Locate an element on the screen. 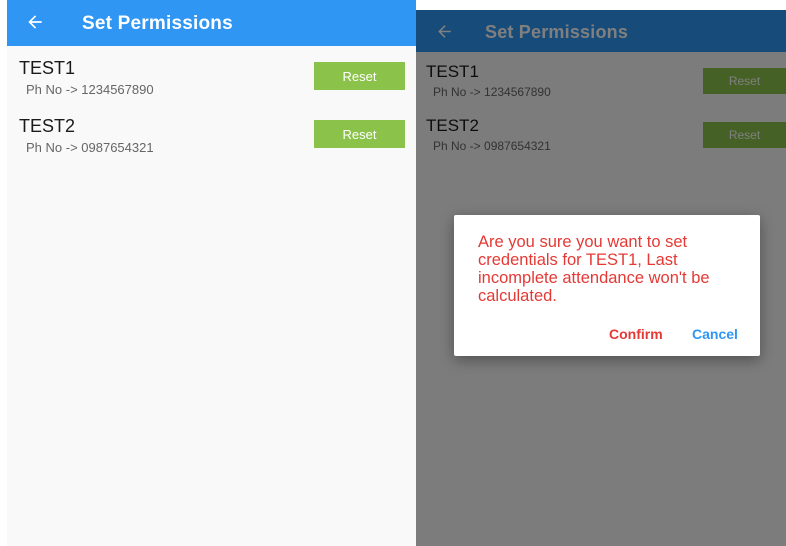 This screenshot has height=546, width=786. arrow-left-icon is located at coordinates (35, 22).